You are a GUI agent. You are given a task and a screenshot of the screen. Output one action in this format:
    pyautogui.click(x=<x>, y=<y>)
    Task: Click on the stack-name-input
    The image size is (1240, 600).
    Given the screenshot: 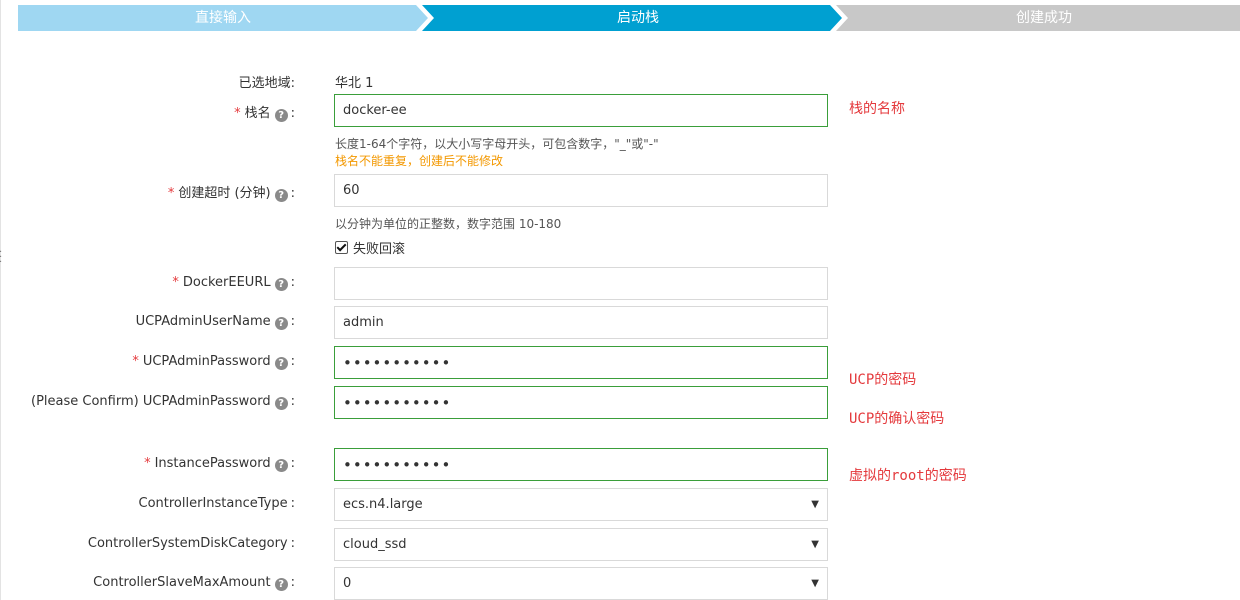 What is the action you would take?
    pyautogui.click(x=581, y=110)
    